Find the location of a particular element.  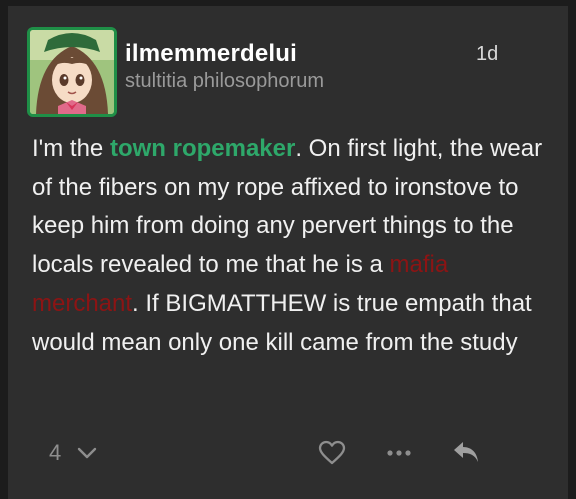

heart-icon is located at coordinates (332, 453).